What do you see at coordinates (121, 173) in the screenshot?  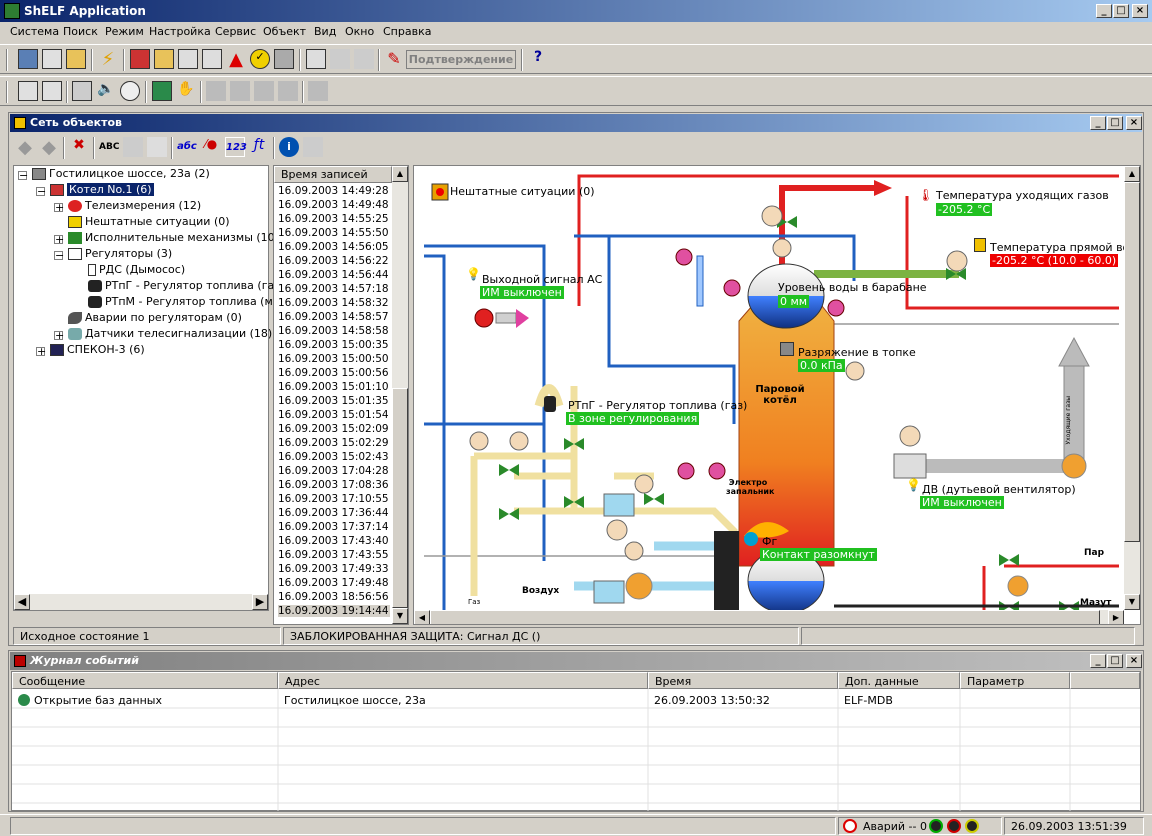 I see `tree-item-root: Гостилицкое шоссе, 23а (2)` at bounding box center [121, 173].